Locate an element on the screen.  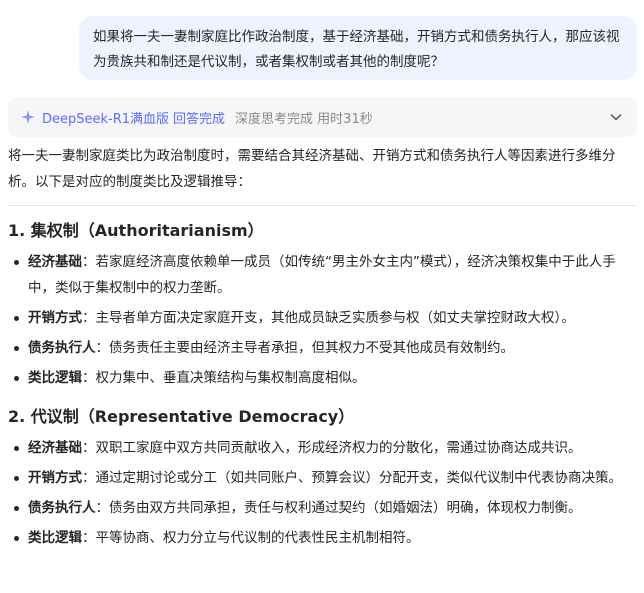
item-text: ：通过定期讨论或分工（如共同账户、预算会议）分配开支，类似代议制中代表协商决策。 is located at coordinates (352, 478).